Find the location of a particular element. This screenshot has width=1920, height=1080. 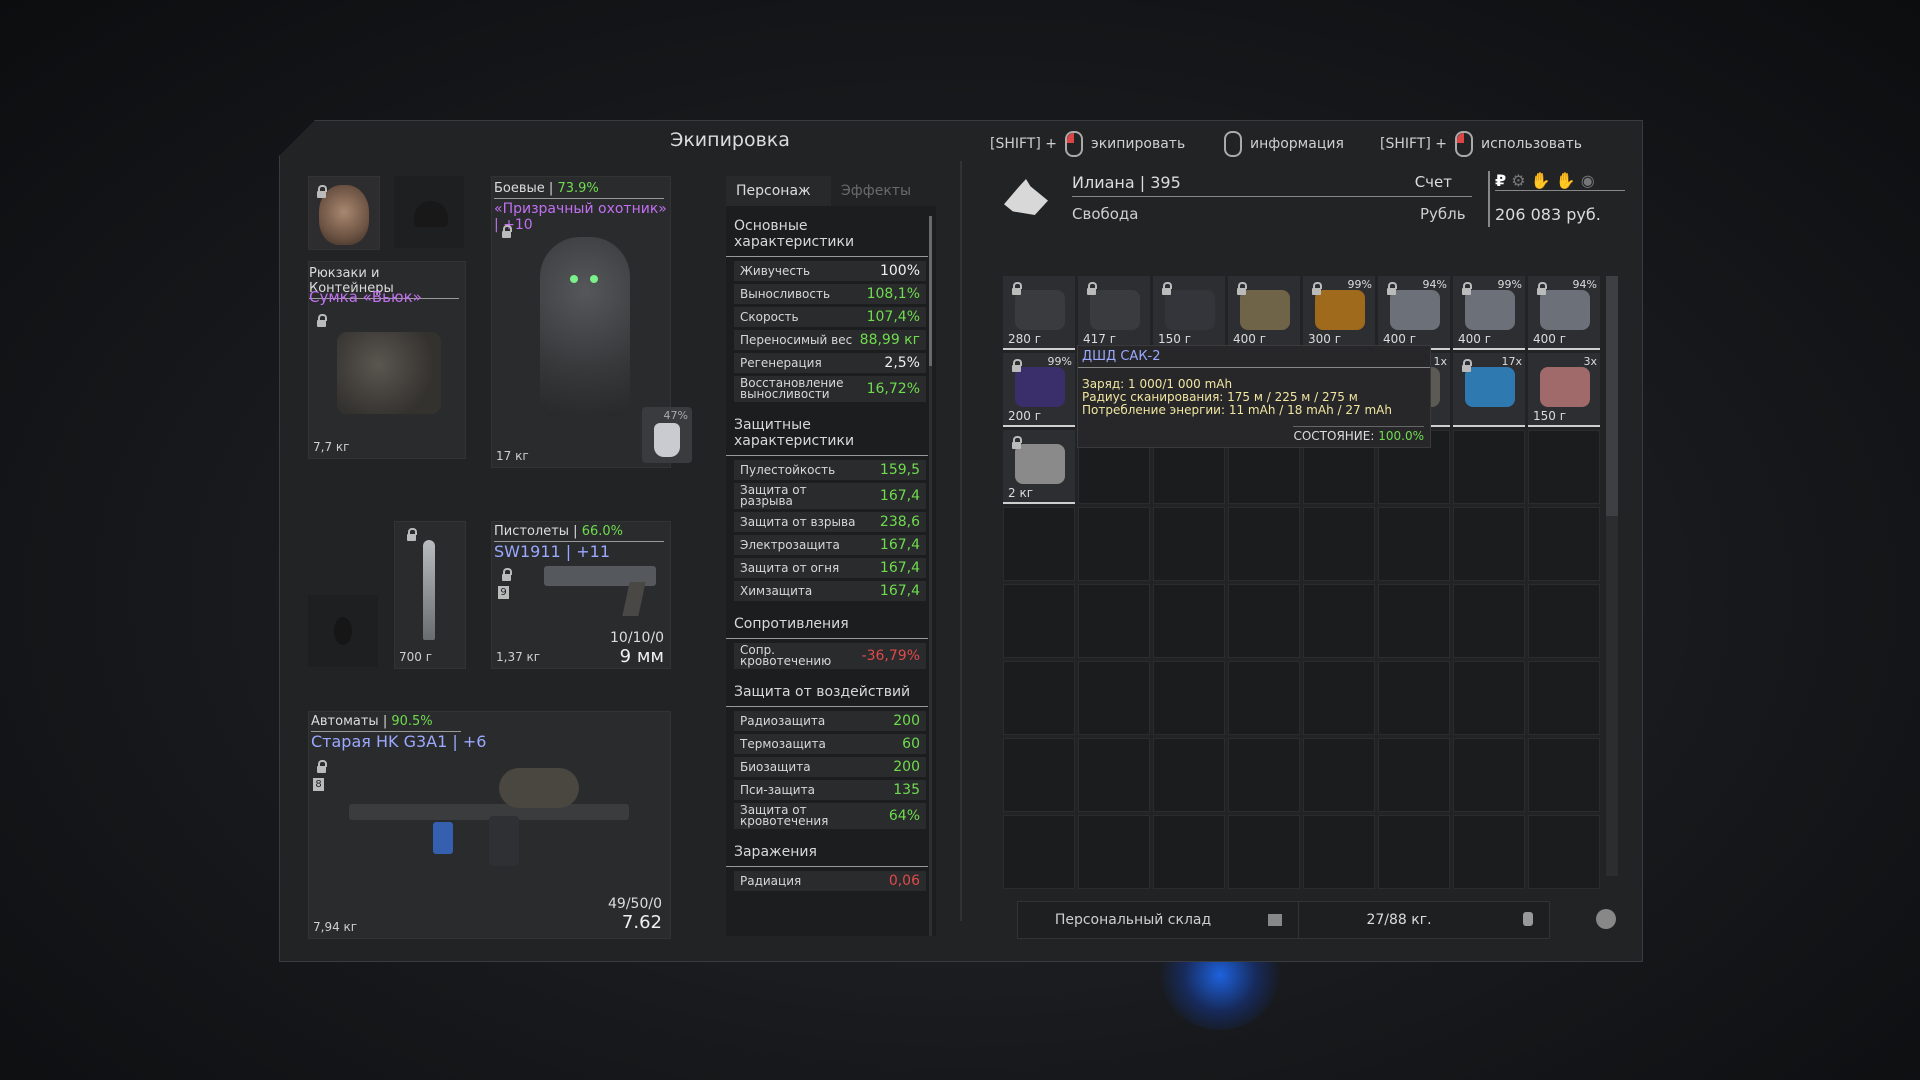

storage-button: Персональный склад is located at coordinates (1158, 920).